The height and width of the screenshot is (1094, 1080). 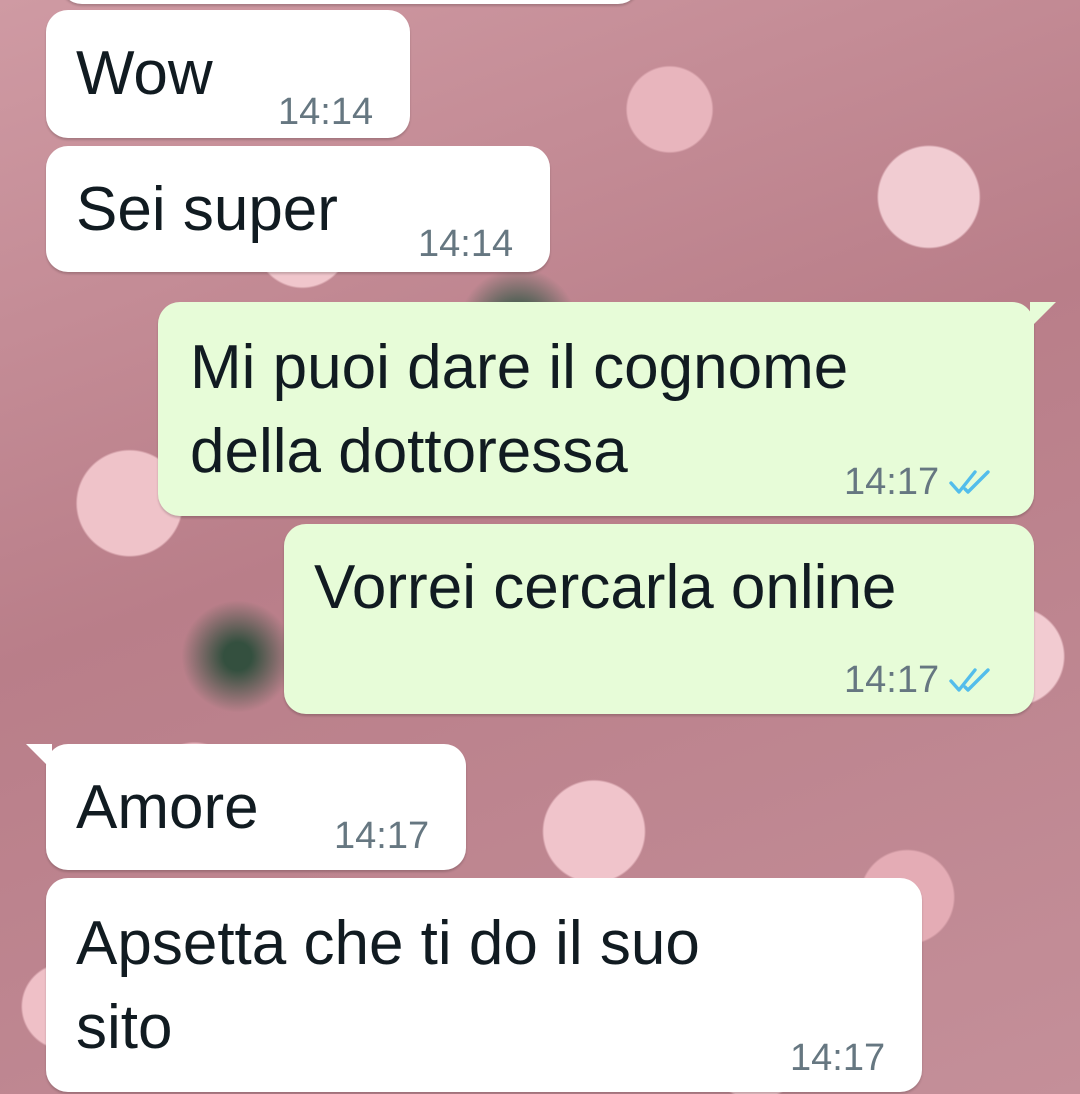 I want to click on message-bubble-incoming: Amore 14:17, so click(x=246, y=807).